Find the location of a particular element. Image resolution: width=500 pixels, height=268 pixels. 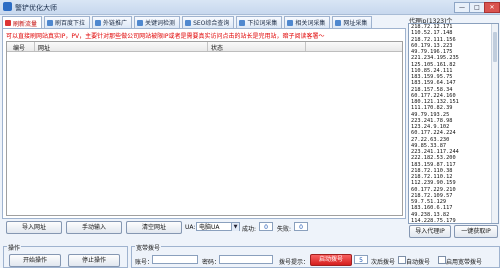

tab-label: 刷新流量 is located at coordinates (25, 24).